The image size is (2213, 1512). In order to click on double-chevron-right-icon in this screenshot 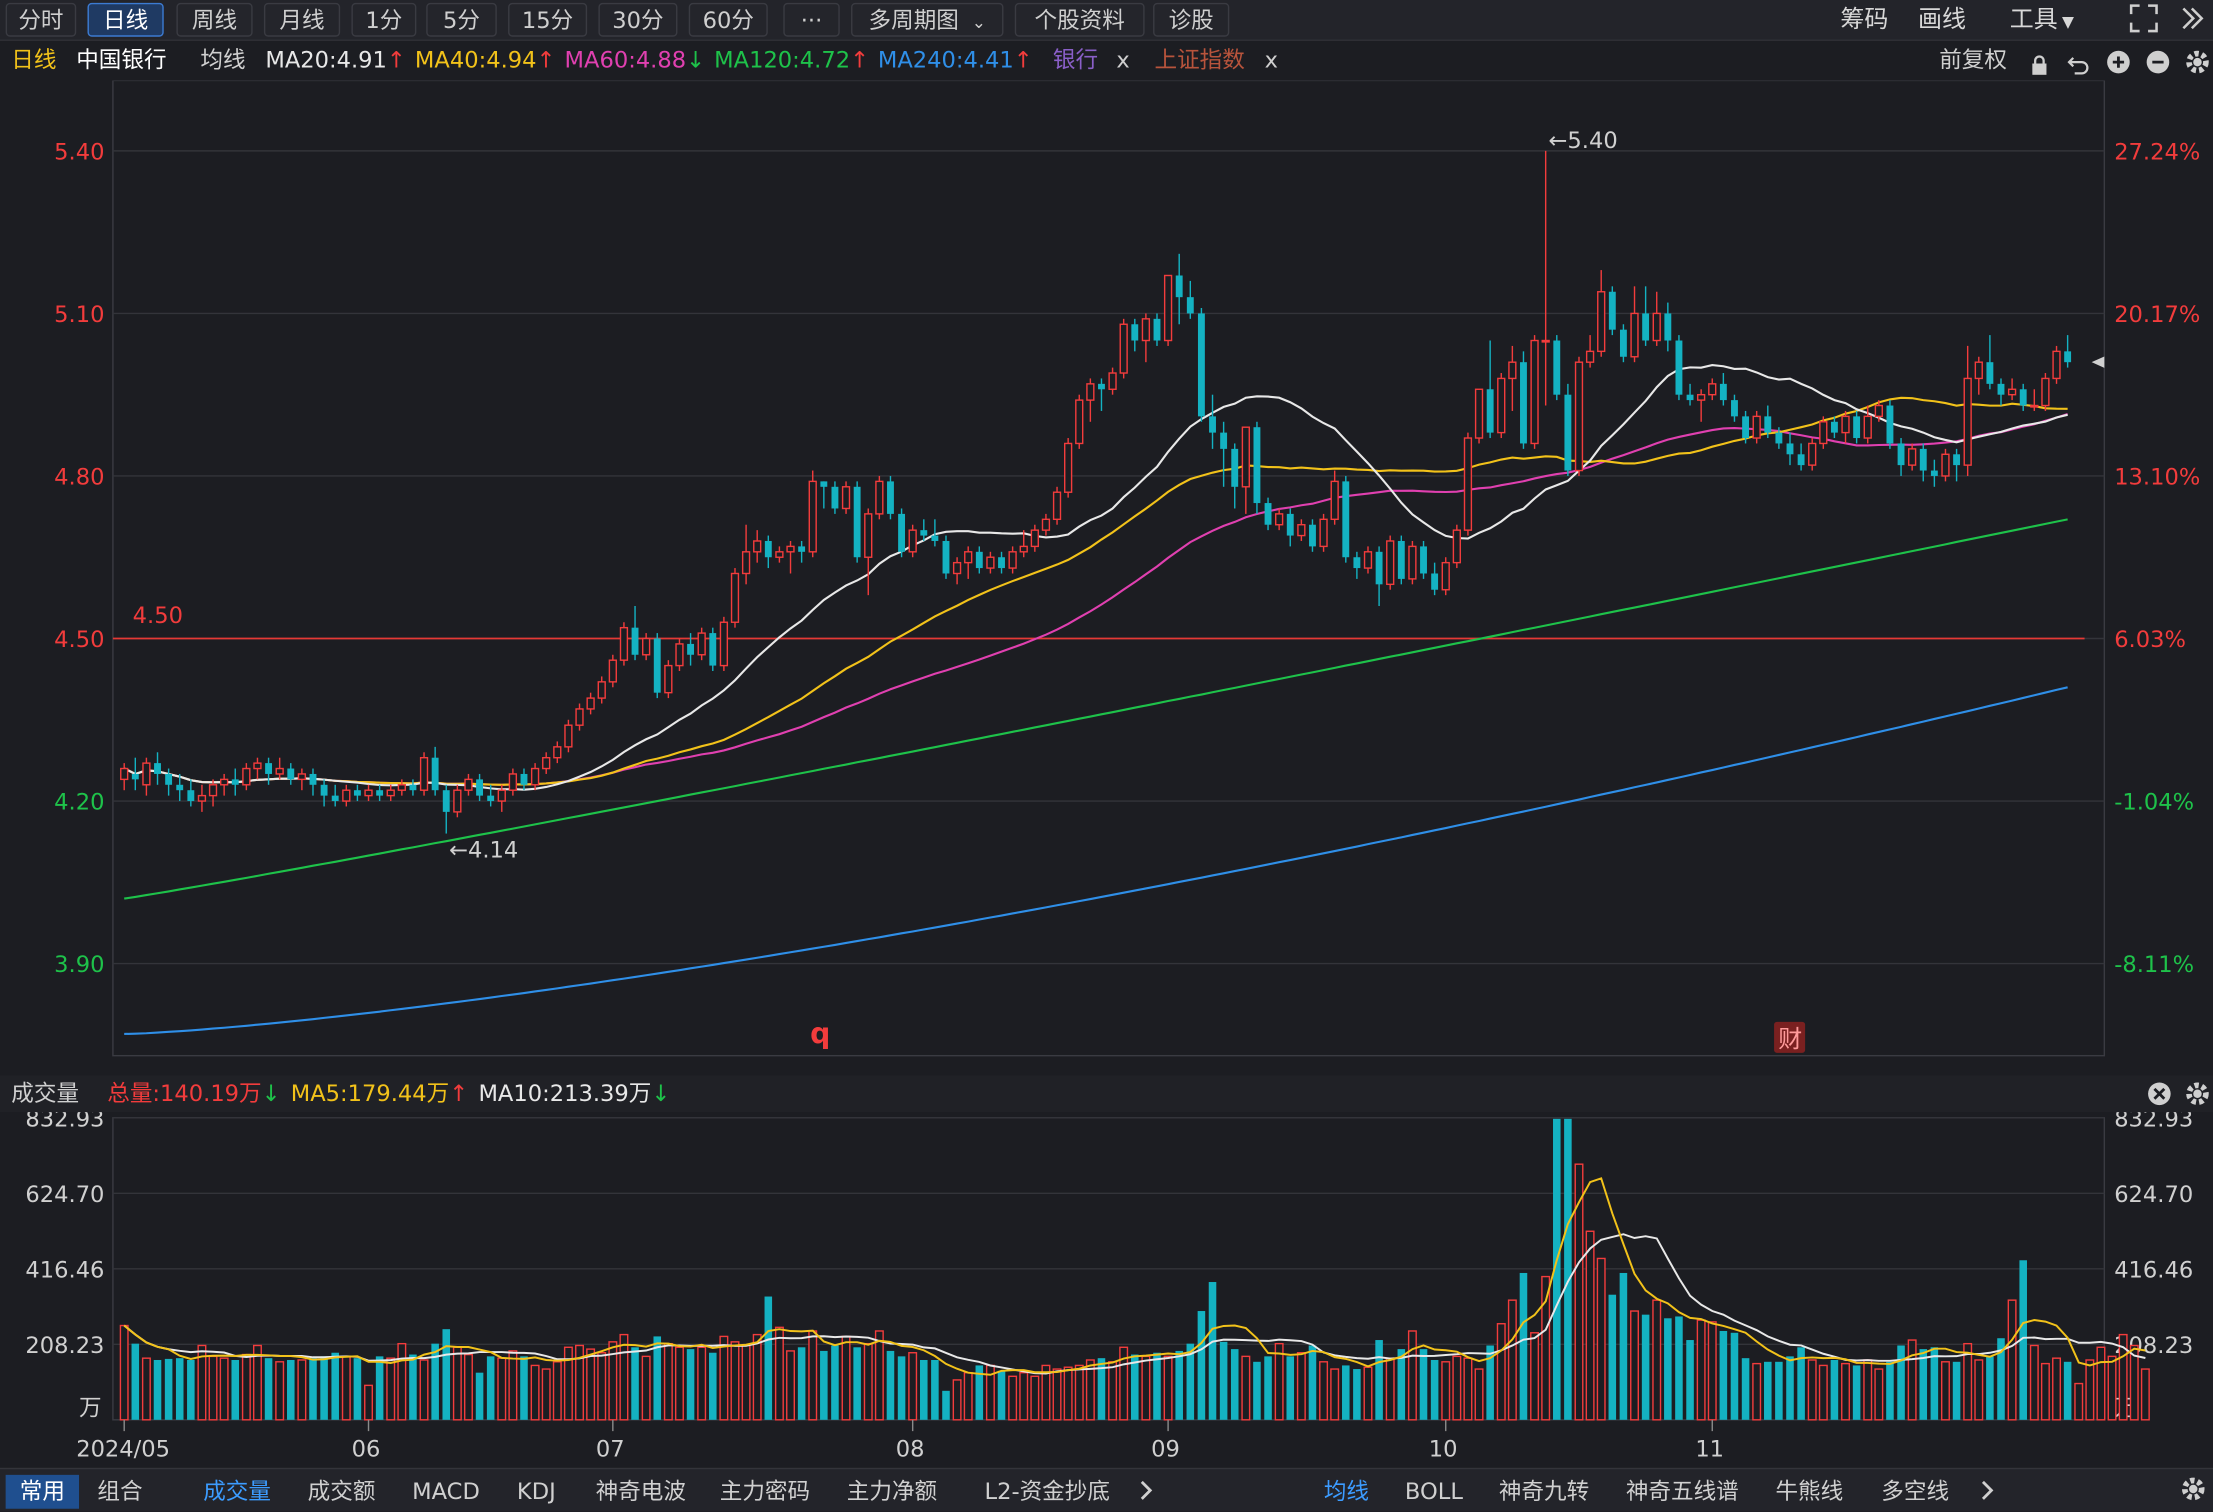, I will do `click(2191, 20)`.